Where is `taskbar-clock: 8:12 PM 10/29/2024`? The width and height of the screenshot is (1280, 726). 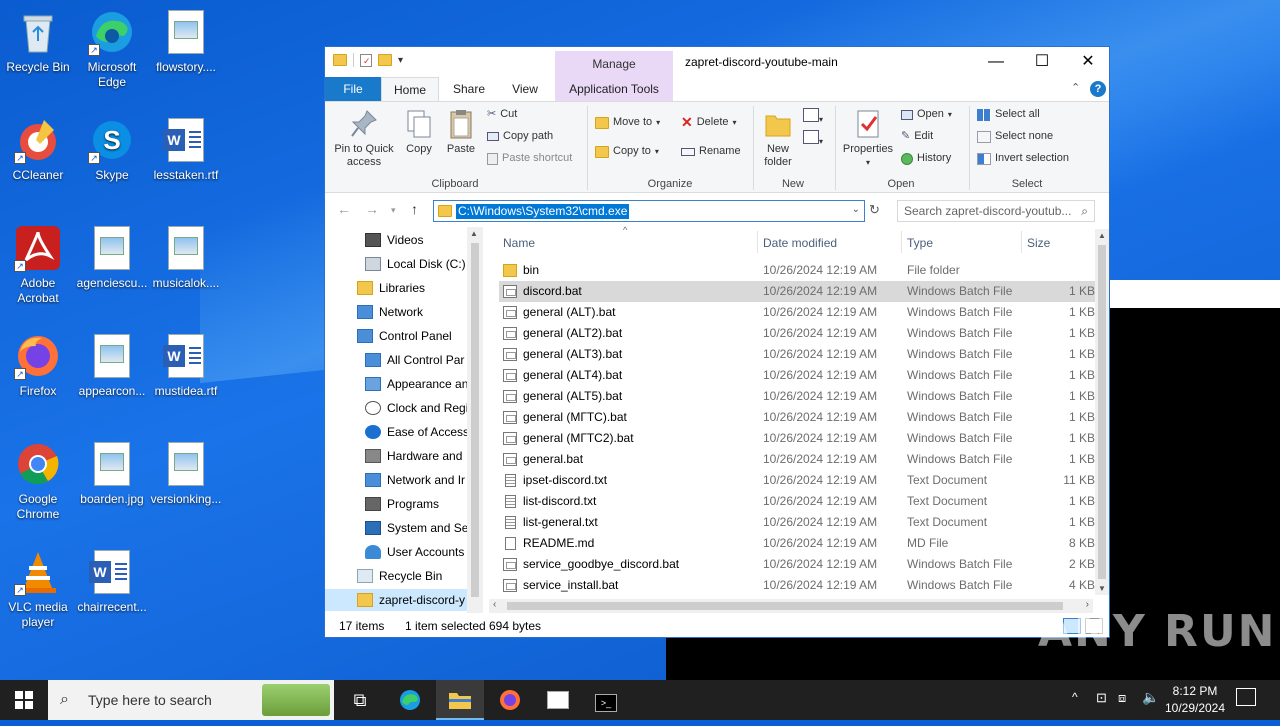
taskbar-clock: 8:12 PM 10/29/2024 is located at coordinates (1195, 700).